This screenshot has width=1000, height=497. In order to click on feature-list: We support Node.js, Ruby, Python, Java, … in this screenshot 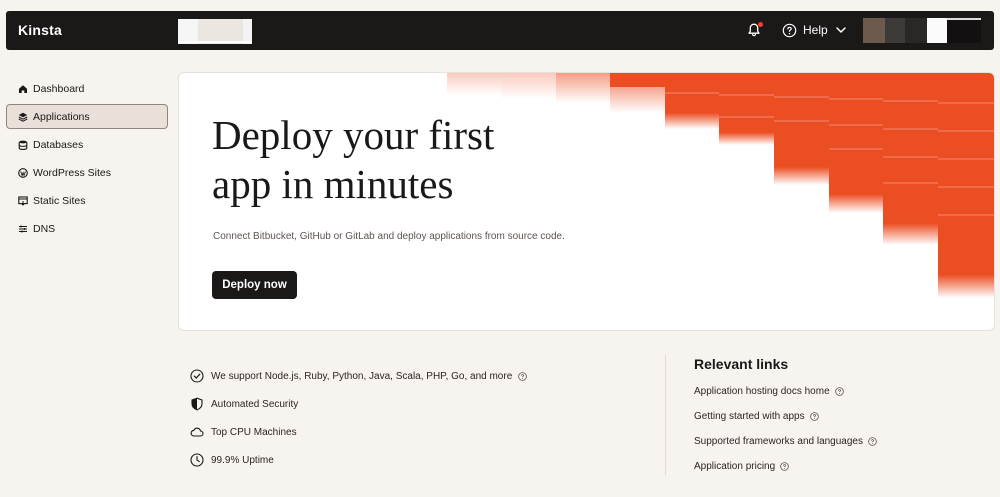, I will do `click(359, 418)`.